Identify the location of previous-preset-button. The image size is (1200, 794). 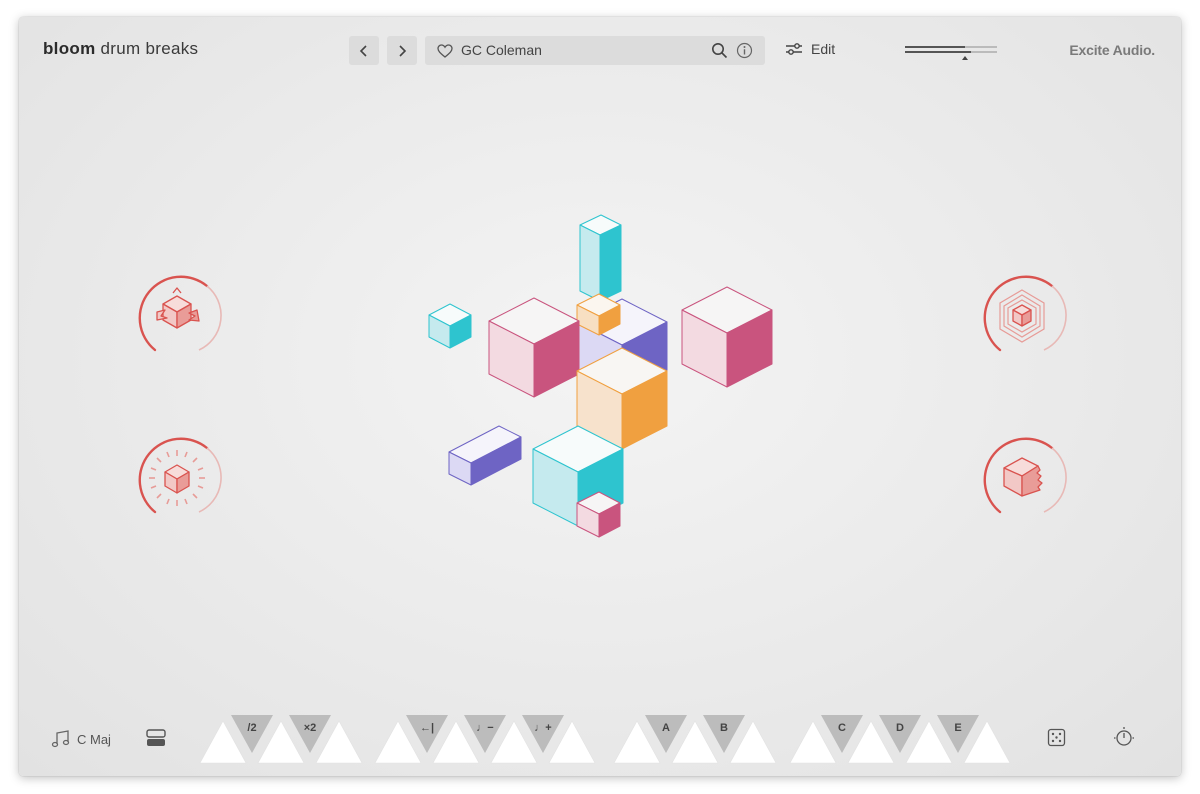
(364, 50).